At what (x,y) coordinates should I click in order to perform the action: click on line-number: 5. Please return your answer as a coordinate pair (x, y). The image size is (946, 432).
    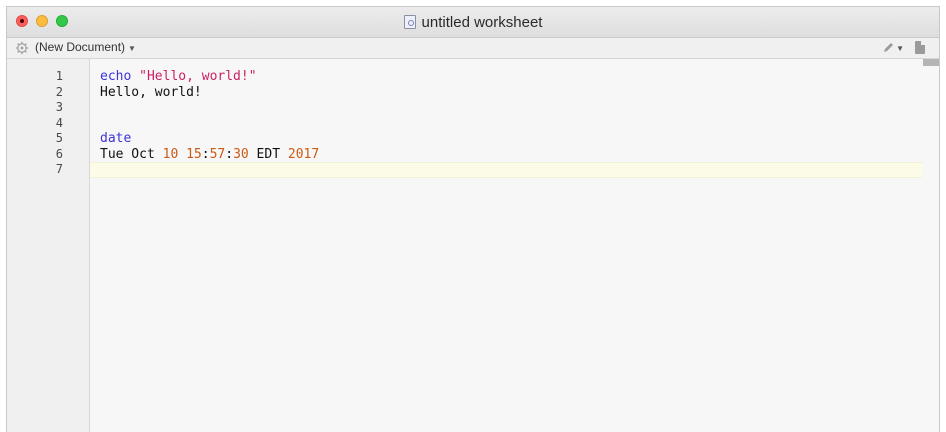
    Looking at the image, I should click on (59, 138).